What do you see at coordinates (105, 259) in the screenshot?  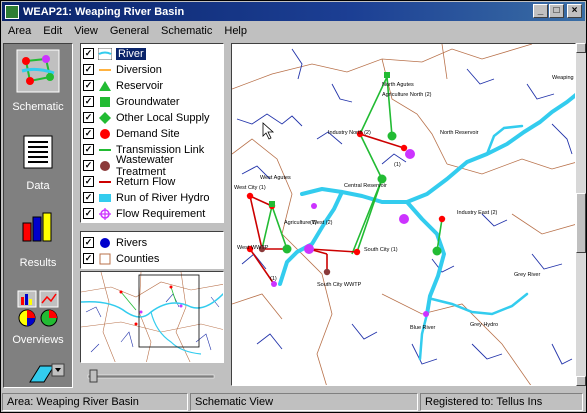 I see `counties-layer-icon` at bounding box center [105, 259].